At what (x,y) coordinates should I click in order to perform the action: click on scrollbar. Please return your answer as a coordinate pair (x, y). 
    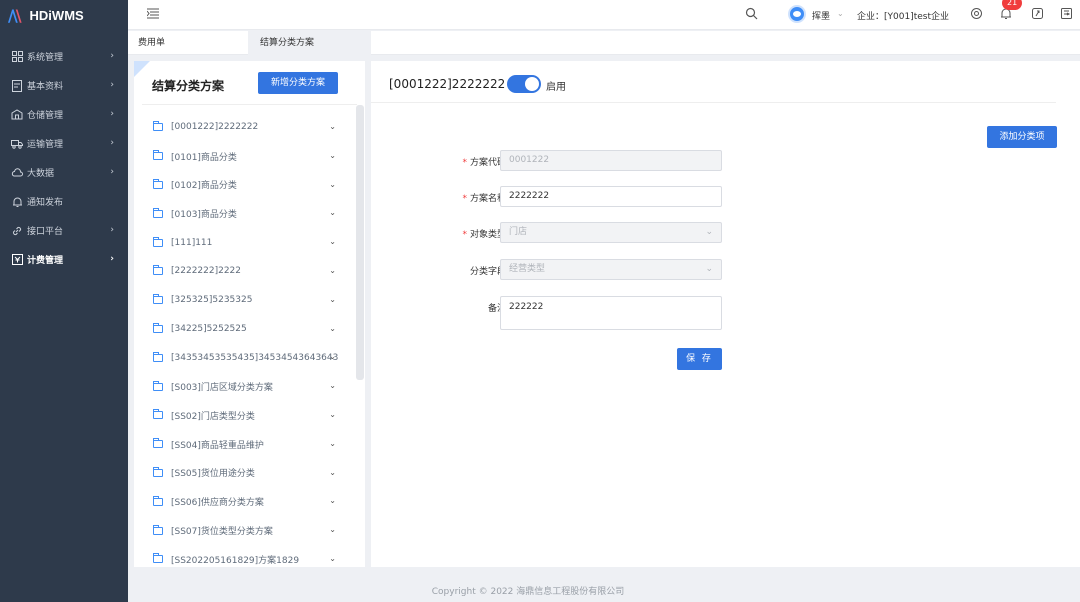
    Looking at the image, I should click on (360, 242).